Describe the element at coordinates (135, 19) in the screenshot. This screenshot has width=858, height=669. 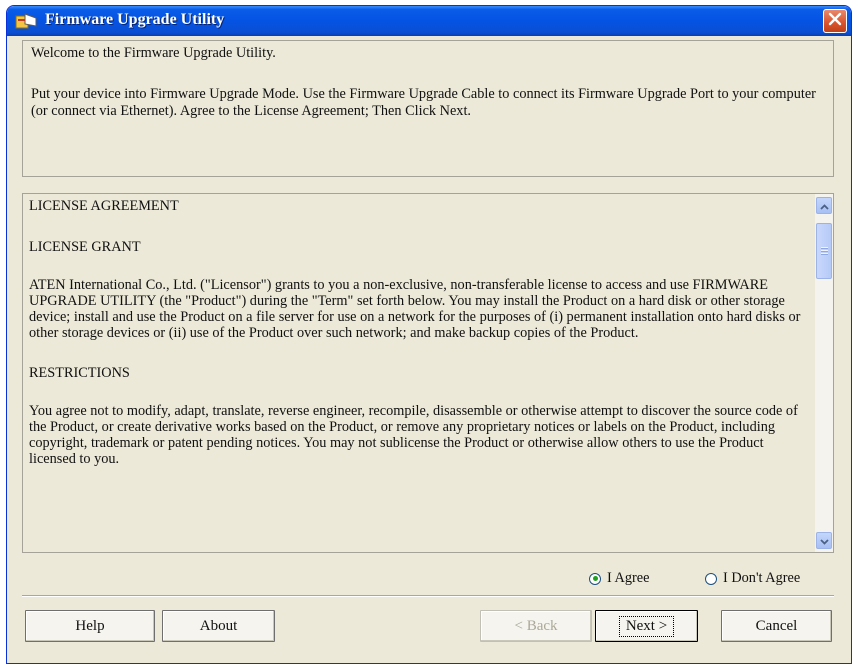
I see `window-title: Firmware Upgrade Utility` at that location.